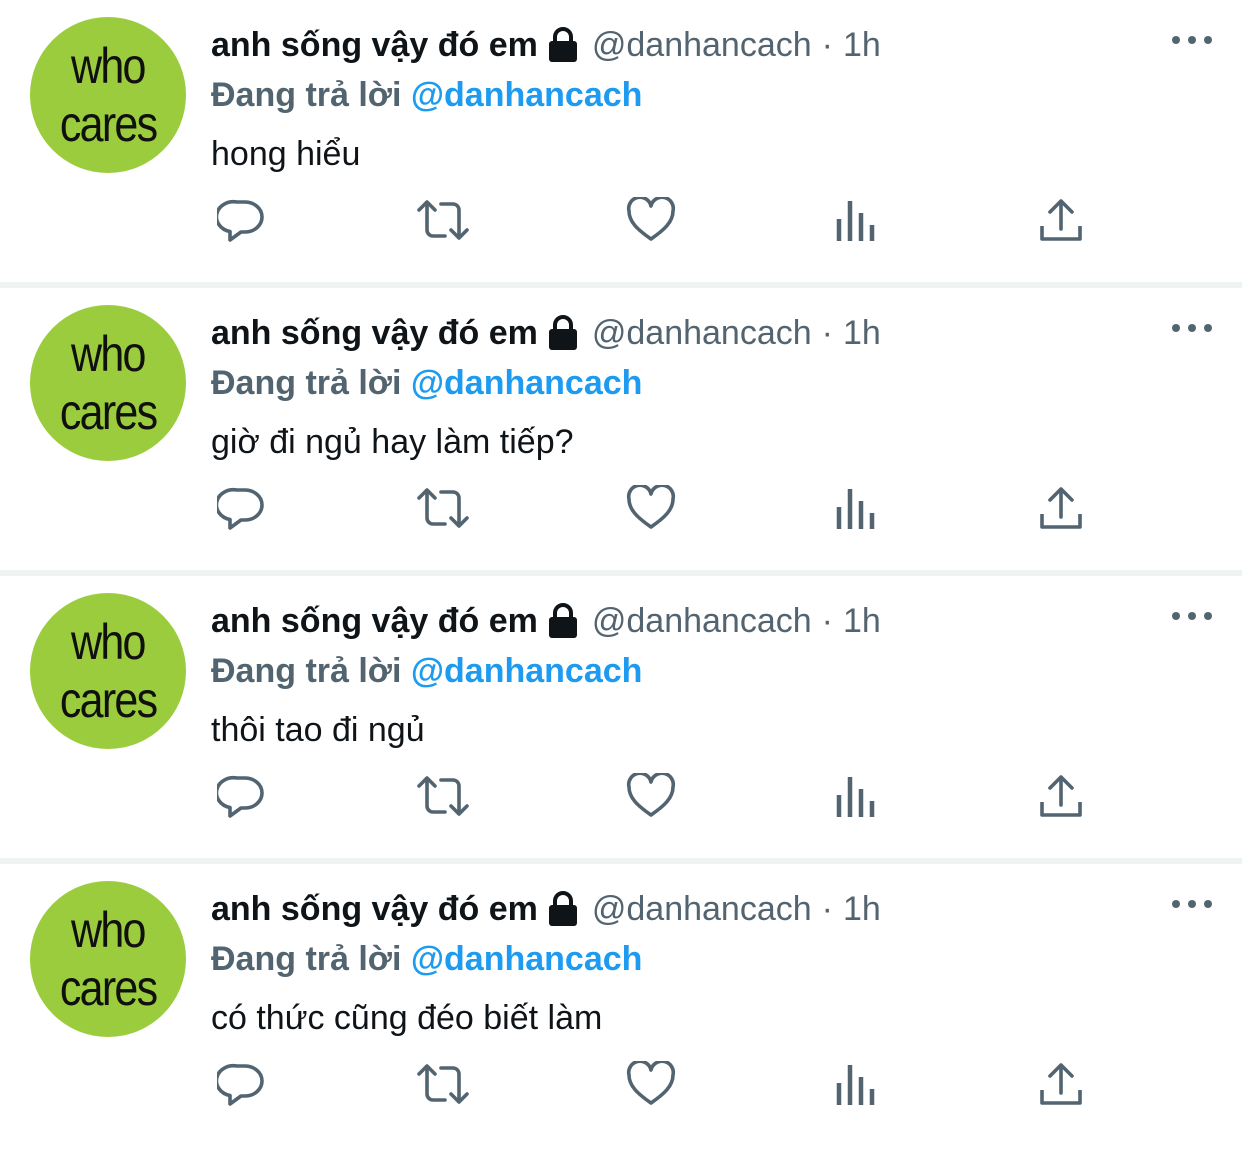  Describe the element at coordinates (286, 154) in the screenshot. I see `tweet-text: hong hiểu` at that location.